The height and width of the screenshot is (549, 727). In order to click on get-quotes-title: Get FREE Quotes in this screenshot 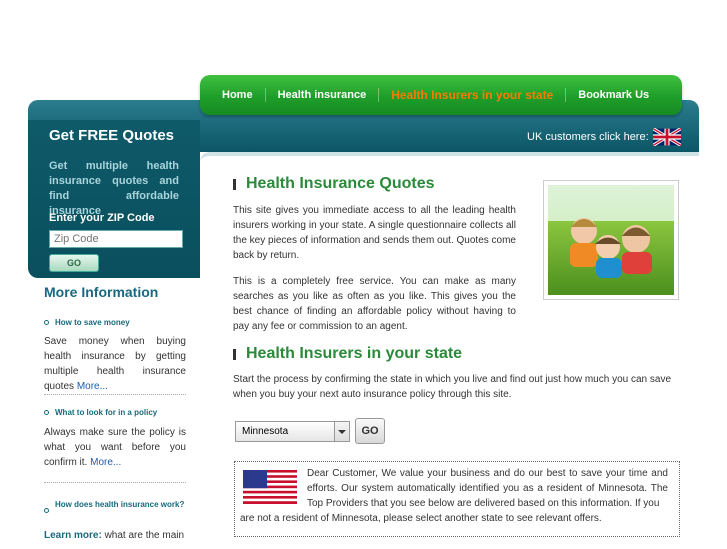, I will do `click(112, 135)`.